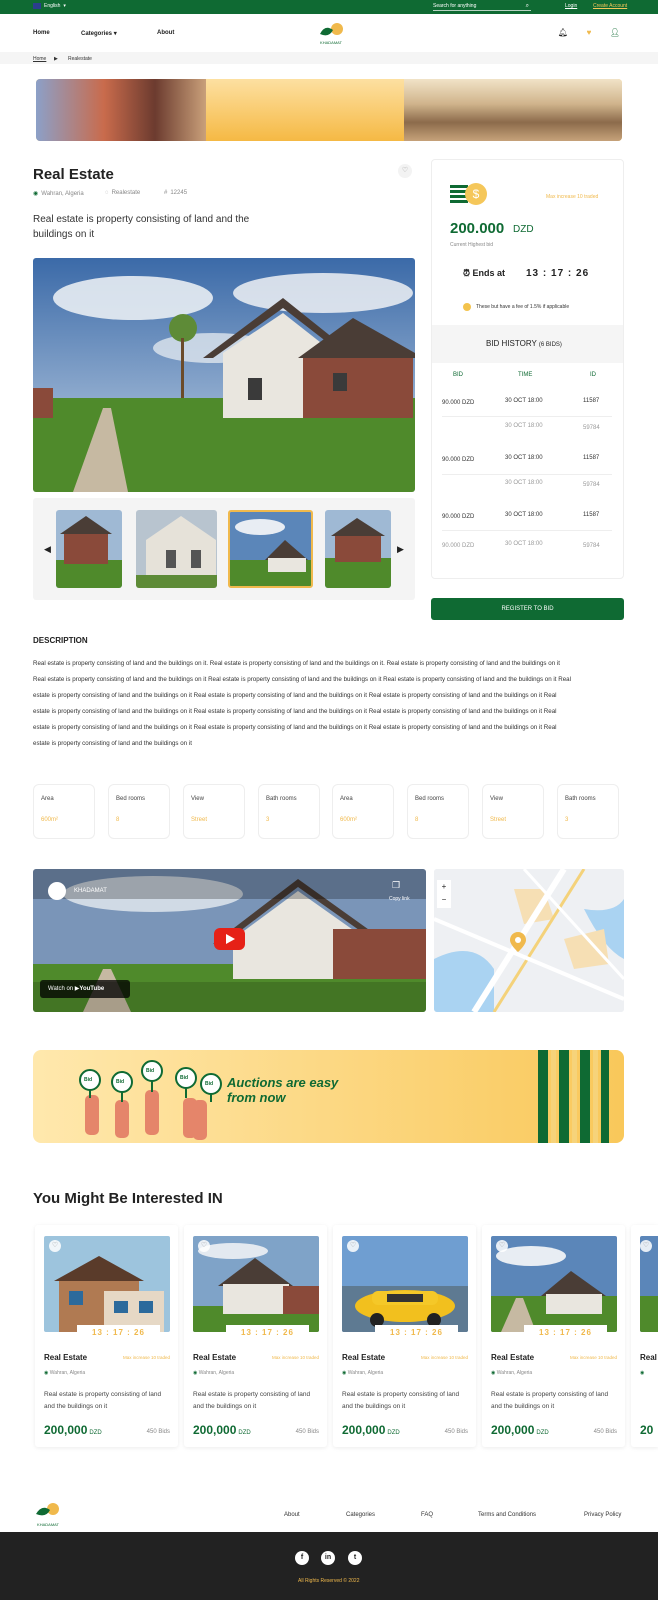 Image resolution: width=658 pixels, height=1600 pixels. I want to click on bid-row-5-id: 11587, so click(591, 515).